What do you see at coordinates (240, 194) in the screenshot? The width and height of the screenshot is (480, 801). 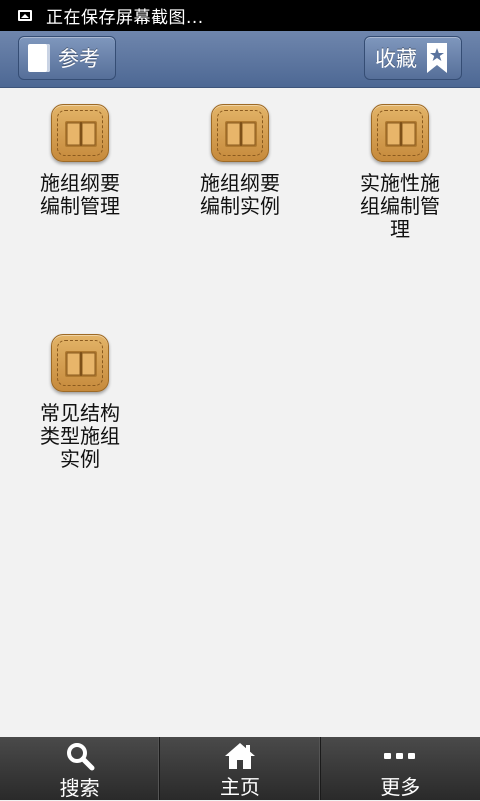 I see `grid-item-label: 施组纲要编制实例` at bounding box center [240, 194].